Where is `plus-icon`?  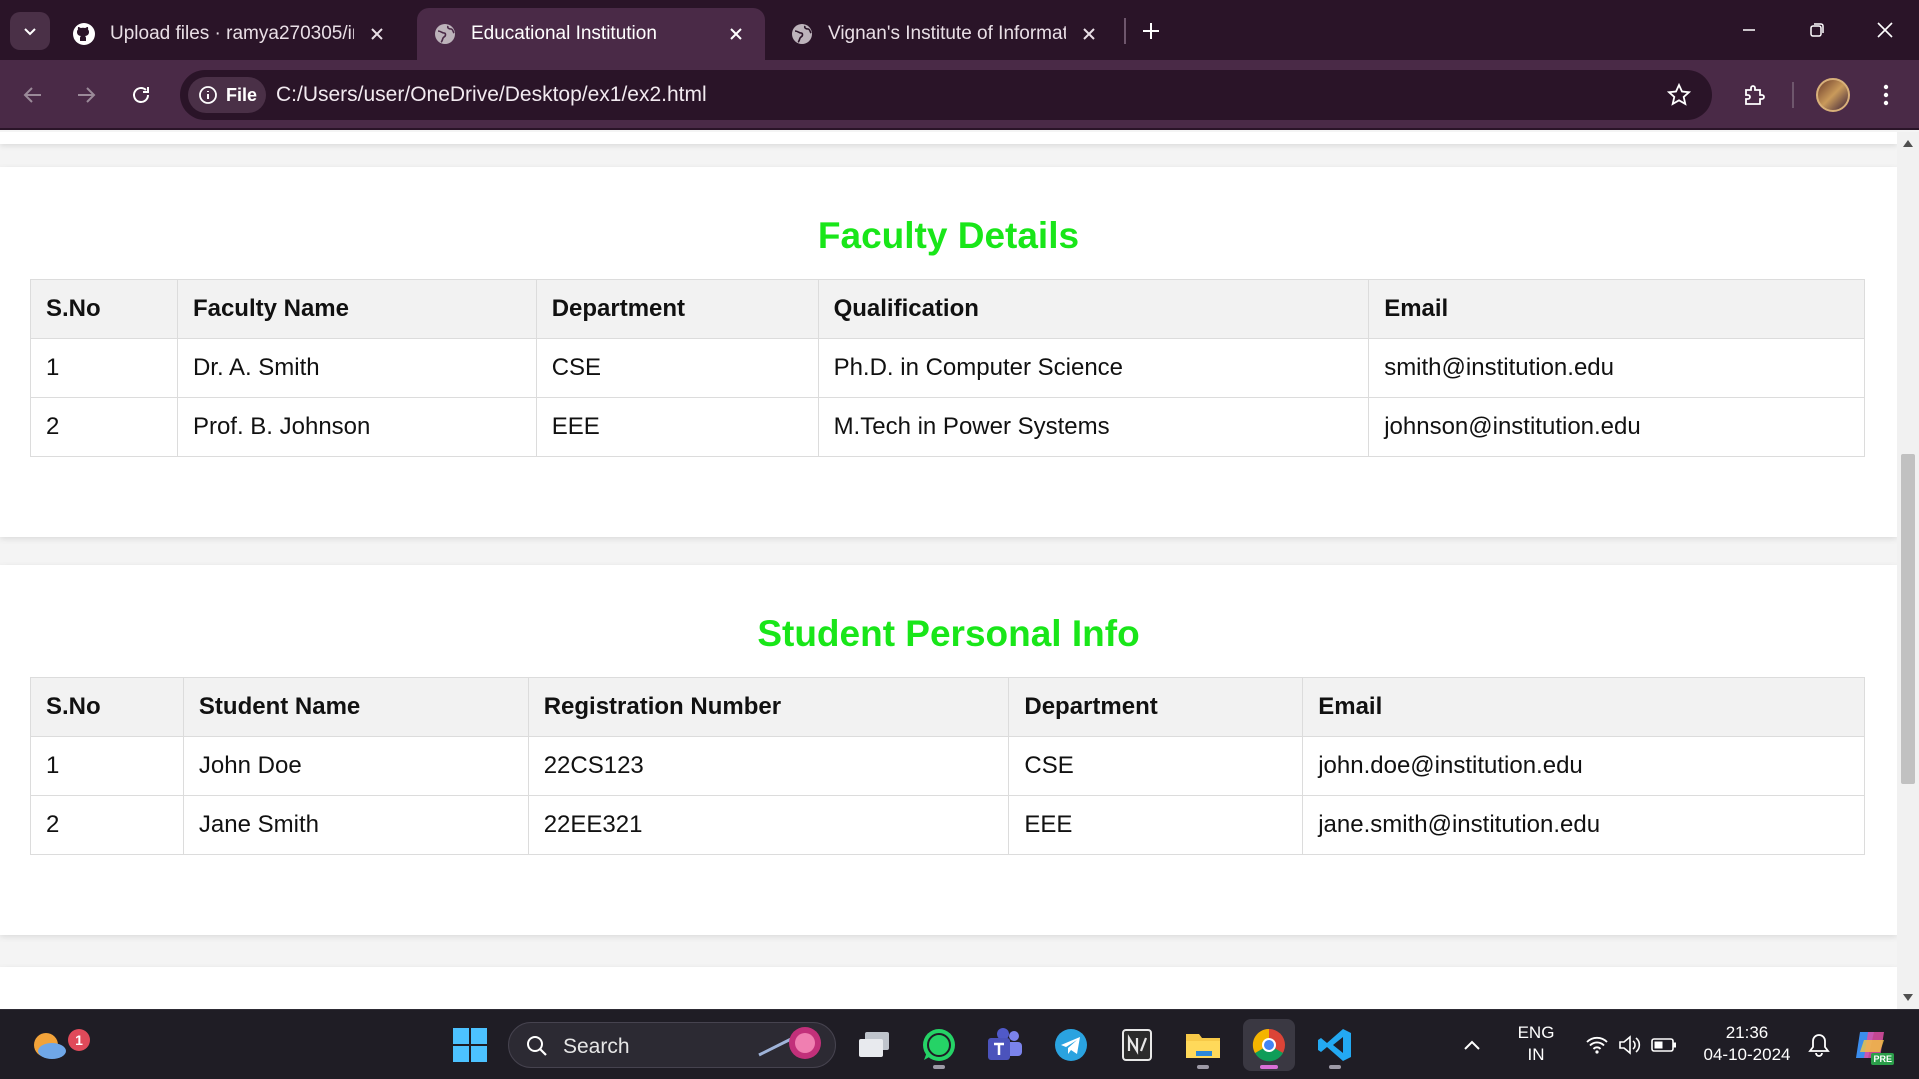 plus-icon is located at coordinates (1151, 31).